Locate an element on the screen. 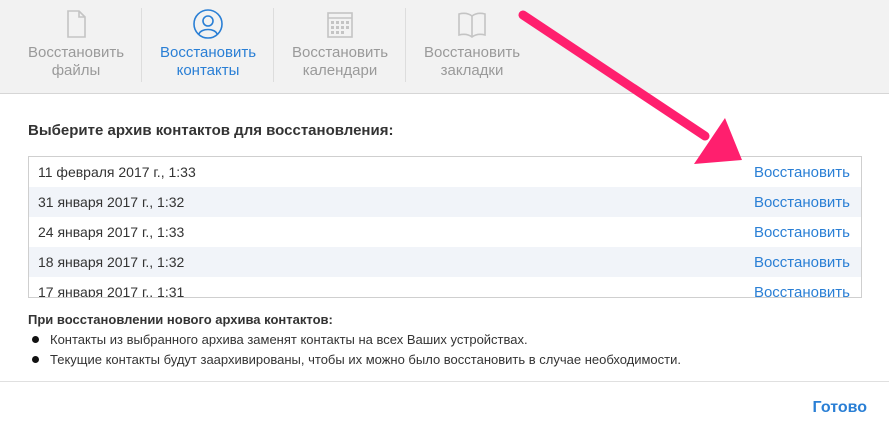 Image resolution: width=889 pixels, height=435 pixels. archive-date: 11 февраля 2017 г., 1:33 is located at coordinates (117, 172).